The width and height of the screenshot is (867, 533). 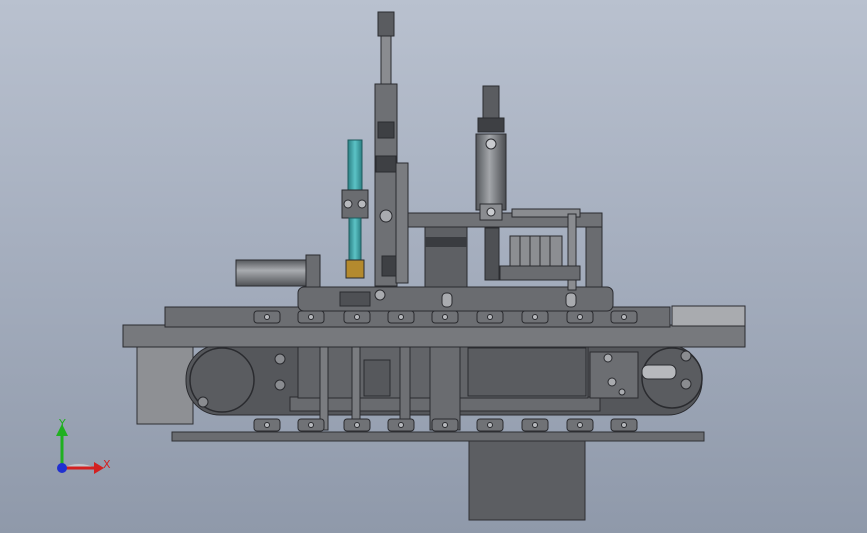 I want to click on y-axis-label: Y, so click(x=62, y=423).